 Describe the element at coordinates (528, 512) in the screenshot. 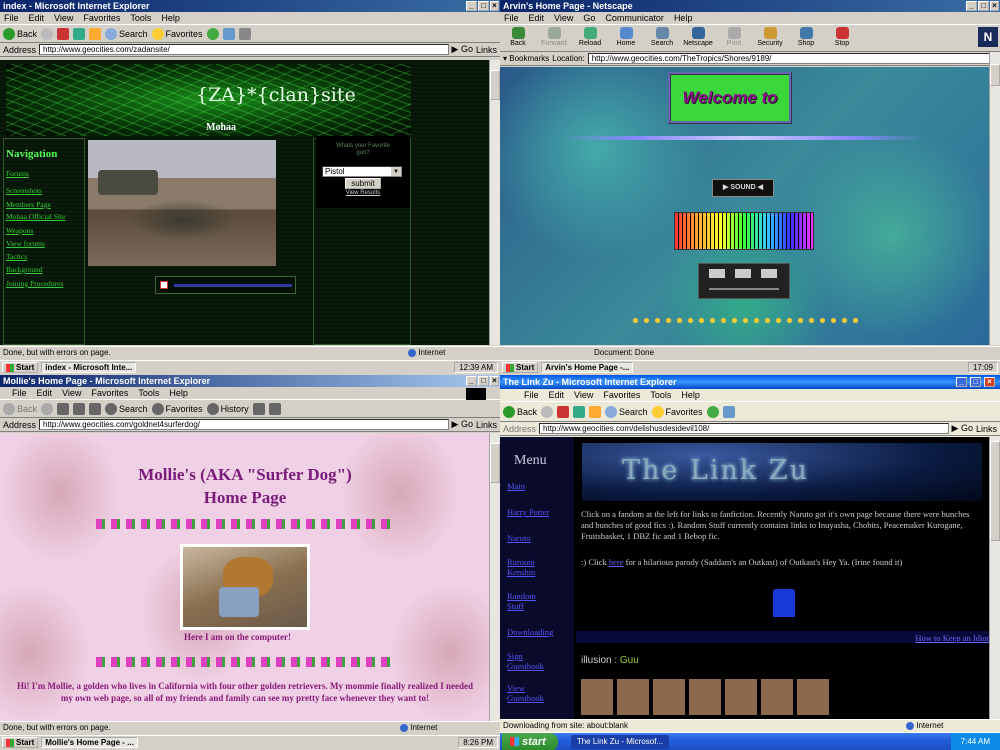

I see `side-link-harry-potter: Harry Potter` at that location.